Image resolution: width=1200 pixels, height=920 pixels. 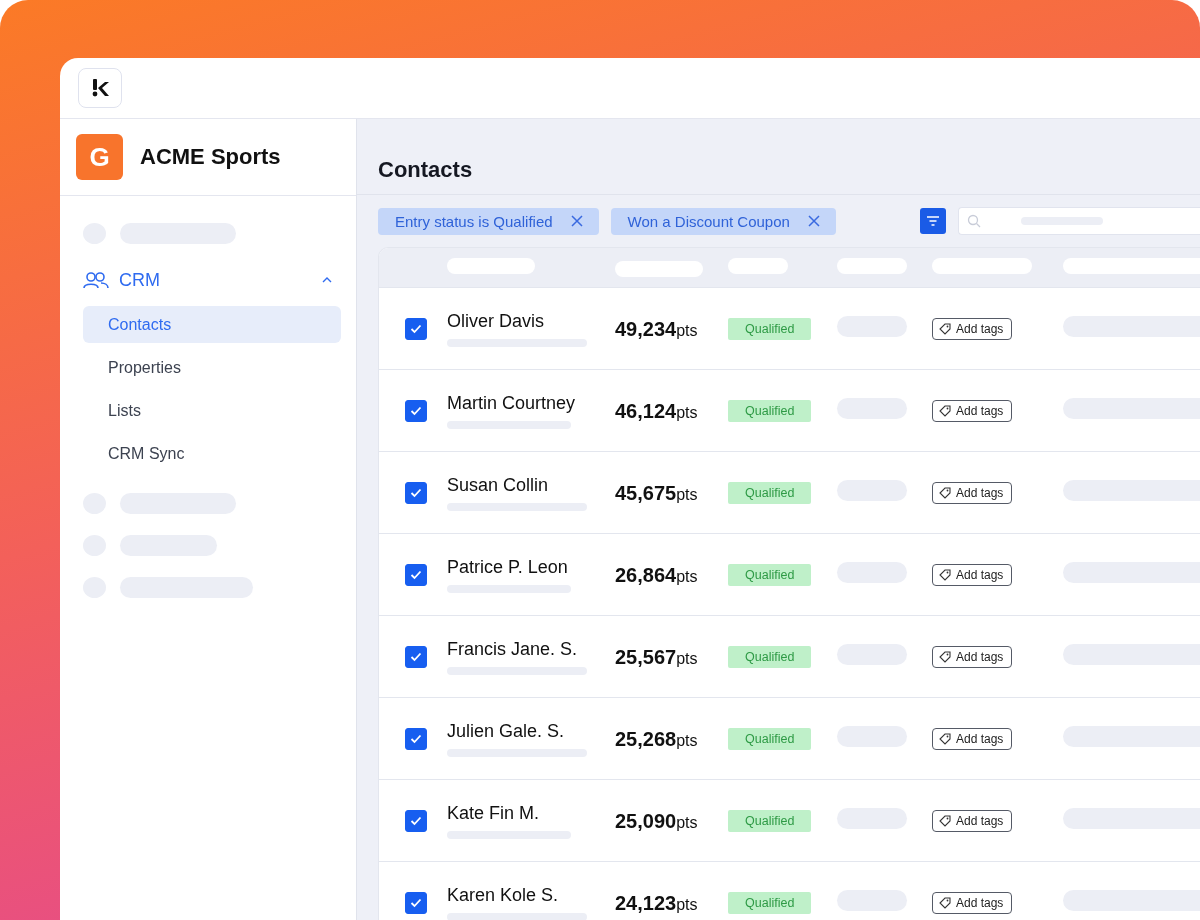 What do you see at coordinates (708, 221) in the screenshot?
I see `chip-label: Won a Discount Coupon` at bounding box center [708, 221].